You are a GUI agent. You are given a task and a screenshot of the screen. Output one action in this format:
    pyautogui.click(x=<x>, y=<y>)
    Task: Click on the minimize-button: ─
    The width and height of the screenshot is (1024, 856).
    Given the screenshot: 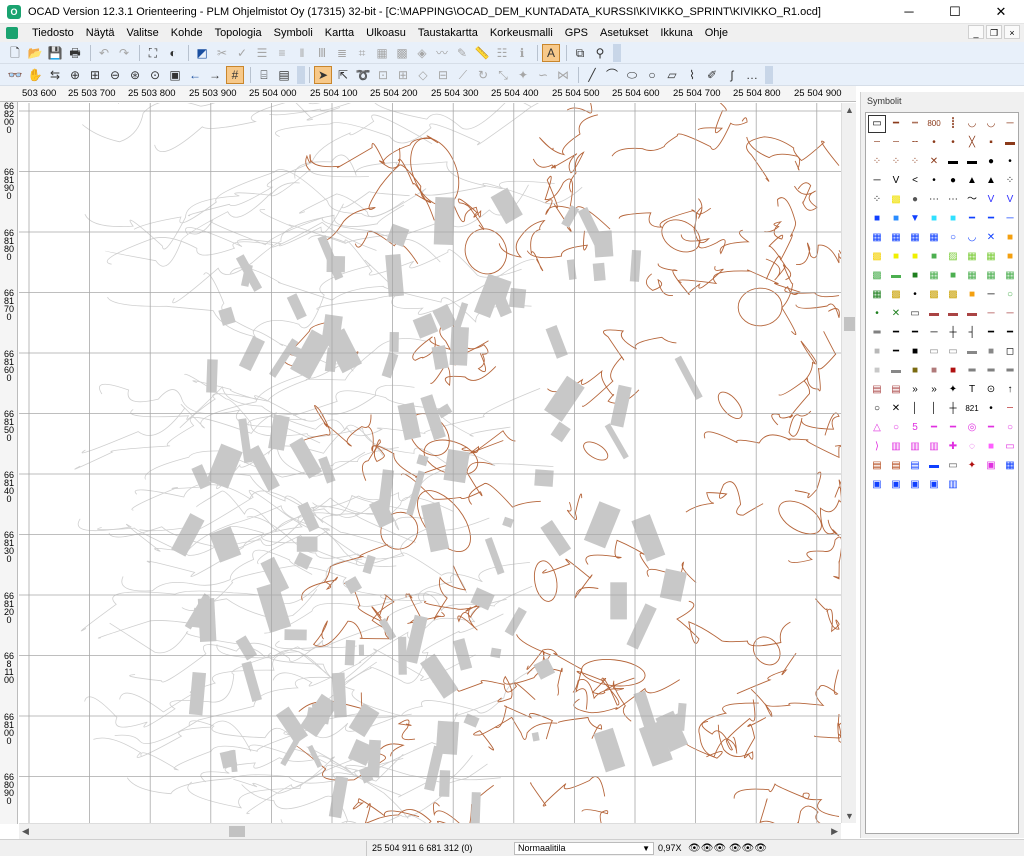 What is the action you would take?
    pyautogui.click(x=909, y=12)
    